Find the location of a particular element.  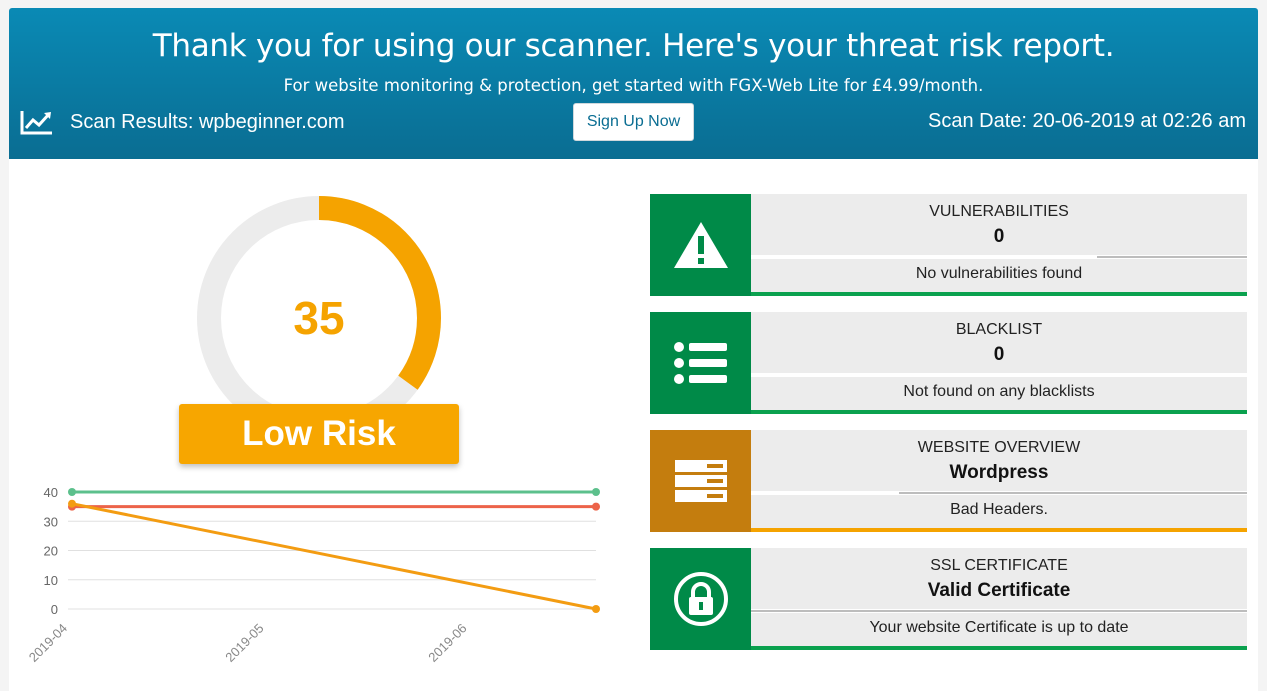

server-icon is located at coordinates (700, 481).